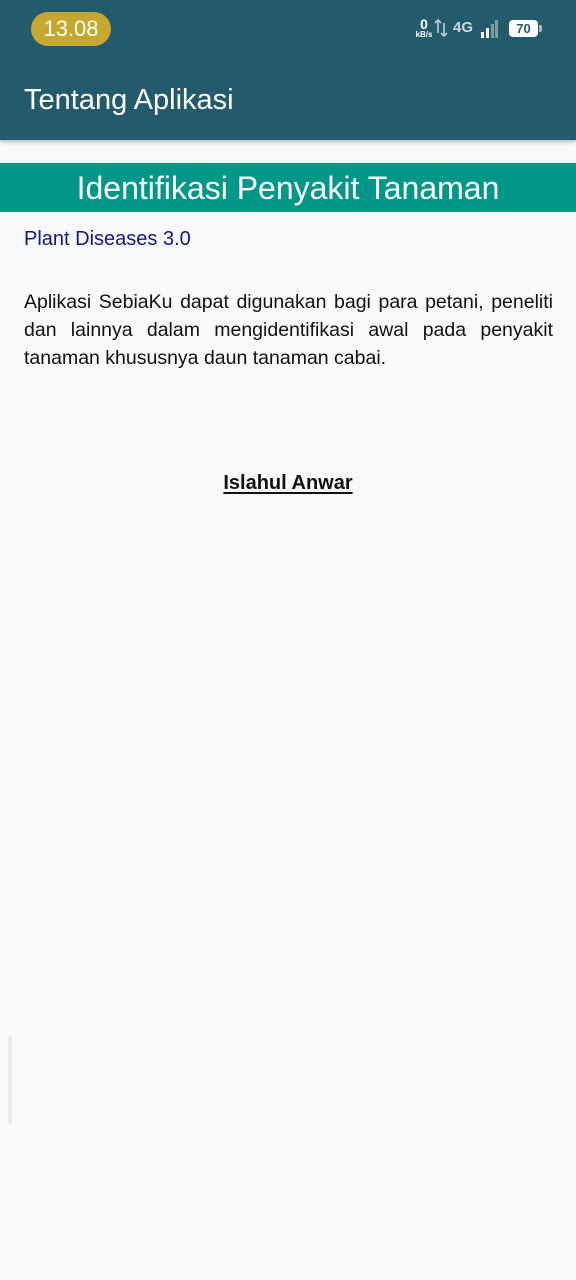 This screenshot has width=576, height=1280. I want to click on network-speed-unit: kB/s, so click(424, 34).